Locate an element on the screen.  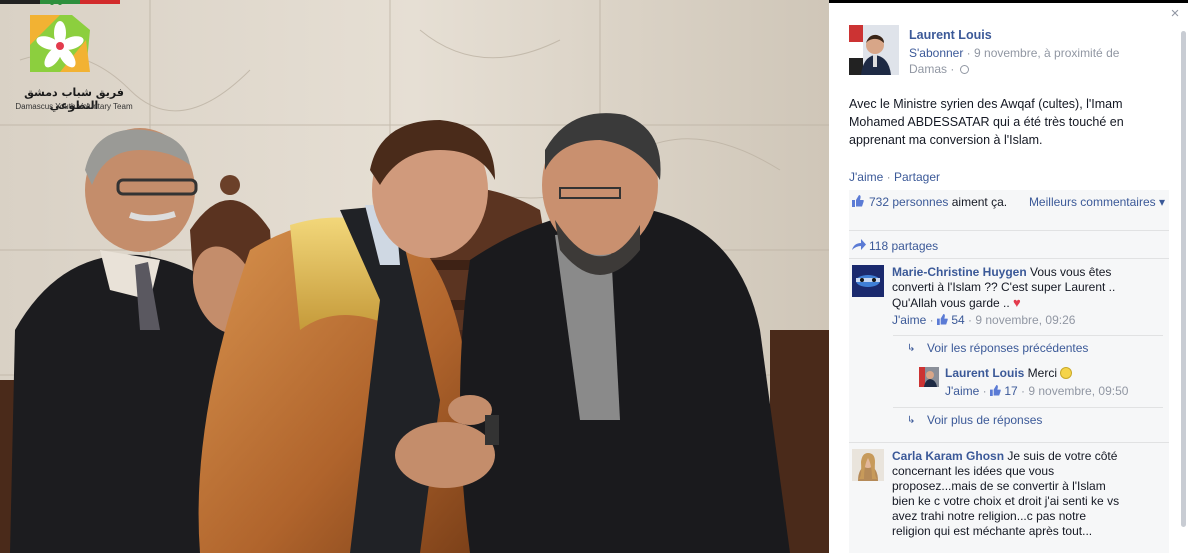
follow-link: S'abonner is located at coordinates (936, 53).